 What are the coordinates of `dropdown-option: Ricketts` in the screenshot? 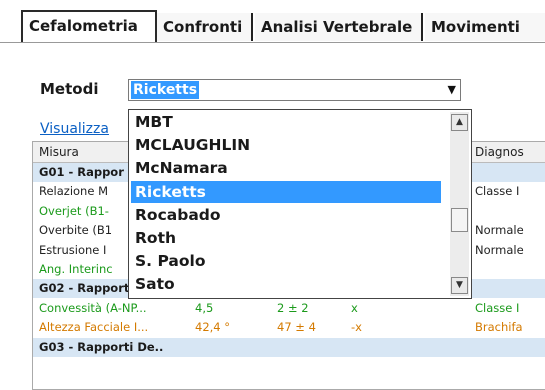 It's located at (286, 191).